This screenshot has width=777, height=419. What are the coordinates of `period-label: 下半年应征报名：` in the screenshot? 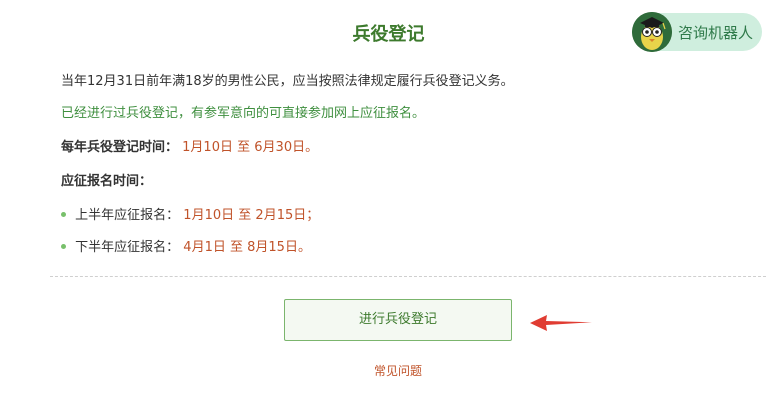 It's located at (127, 247).